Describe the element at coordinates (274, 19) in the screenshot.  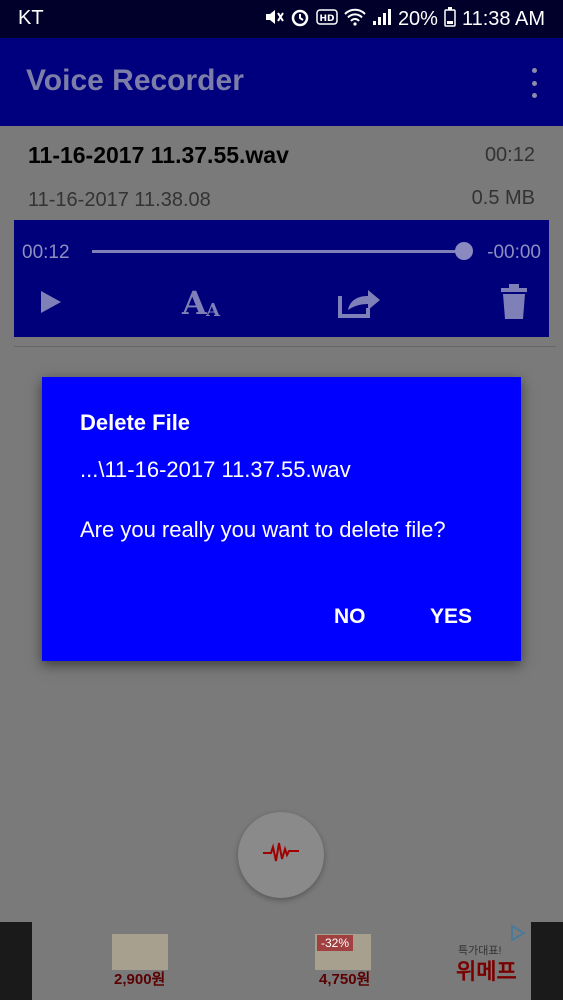
I see `mute-icon` at that location.